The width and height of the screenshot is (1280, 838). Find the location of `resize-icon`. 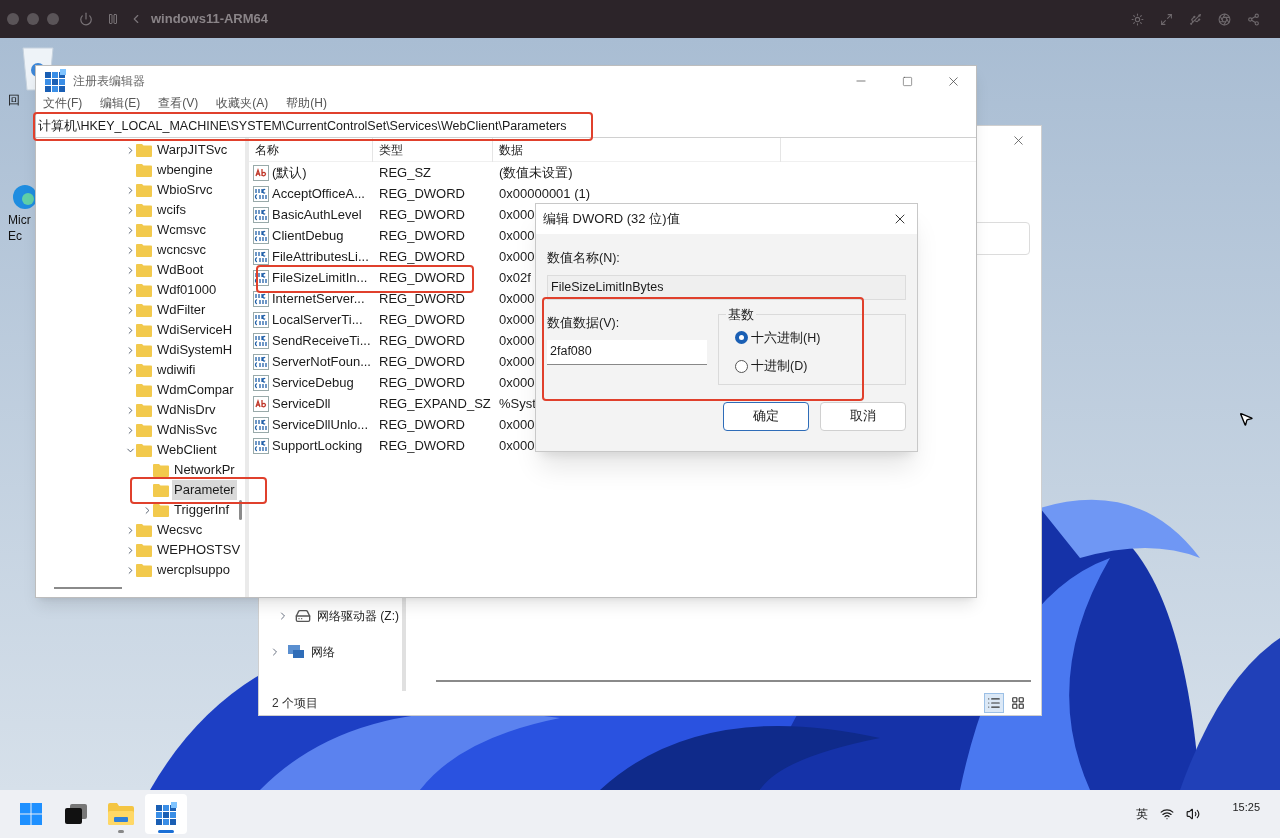

resize-icon is located at coordinates (1166, 19).